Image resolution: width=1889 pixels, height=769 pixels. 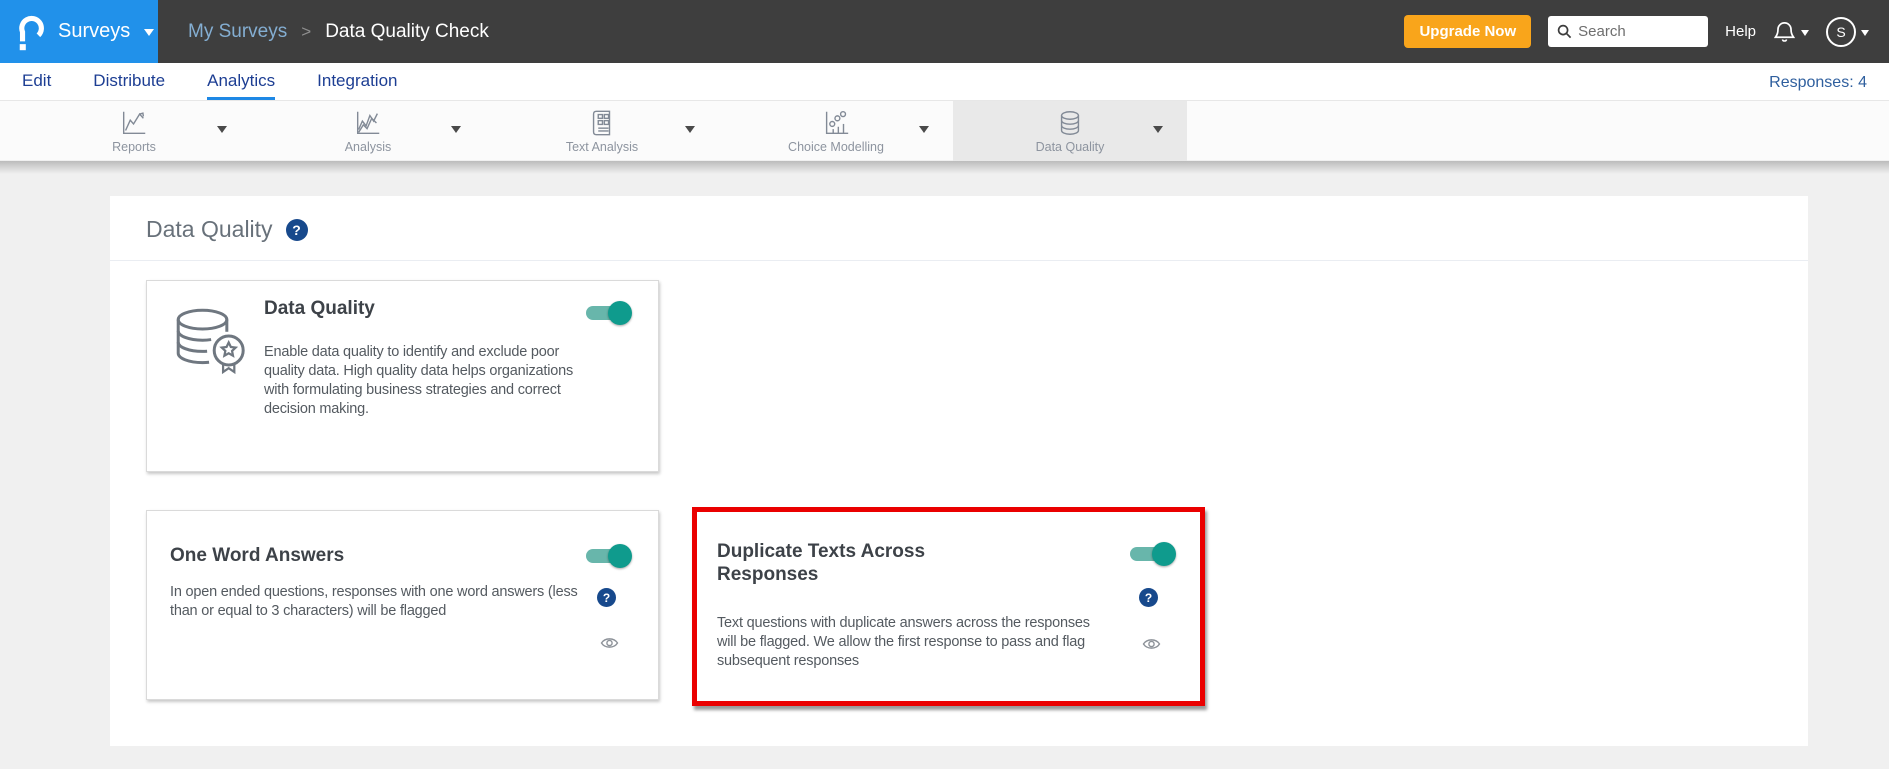 I want to click on topbar-actions: Upgrade Now Help S, so click(x=1646, y=31).